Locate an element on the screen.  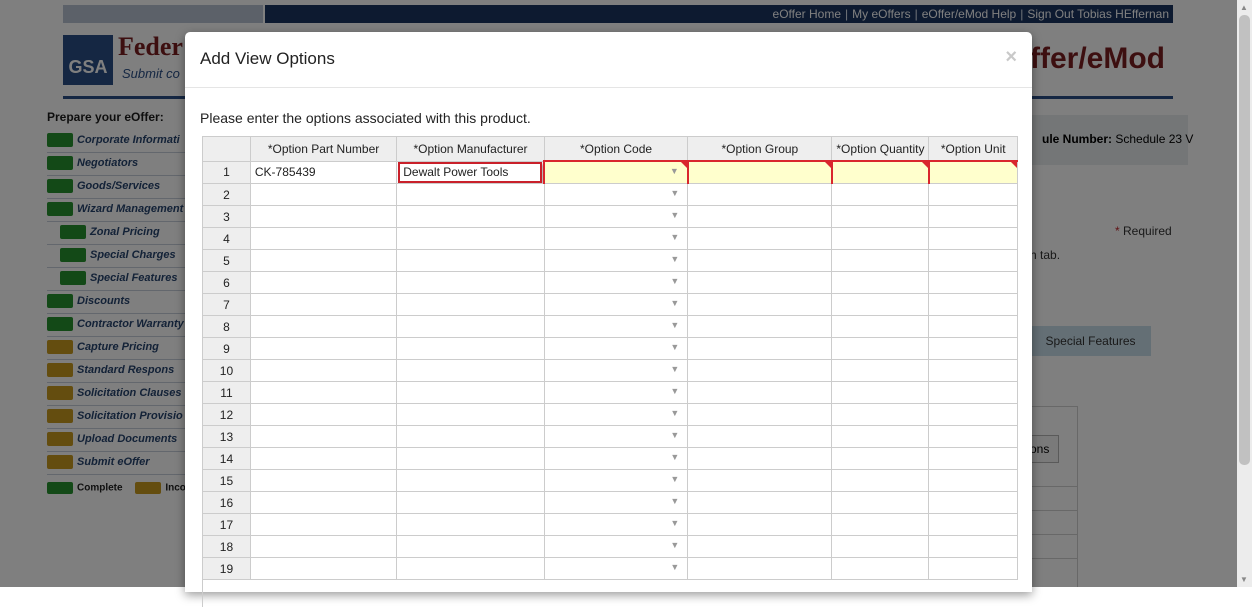
page-scrollbar: ▲ ▼ is located at coordinates (1244, 293).